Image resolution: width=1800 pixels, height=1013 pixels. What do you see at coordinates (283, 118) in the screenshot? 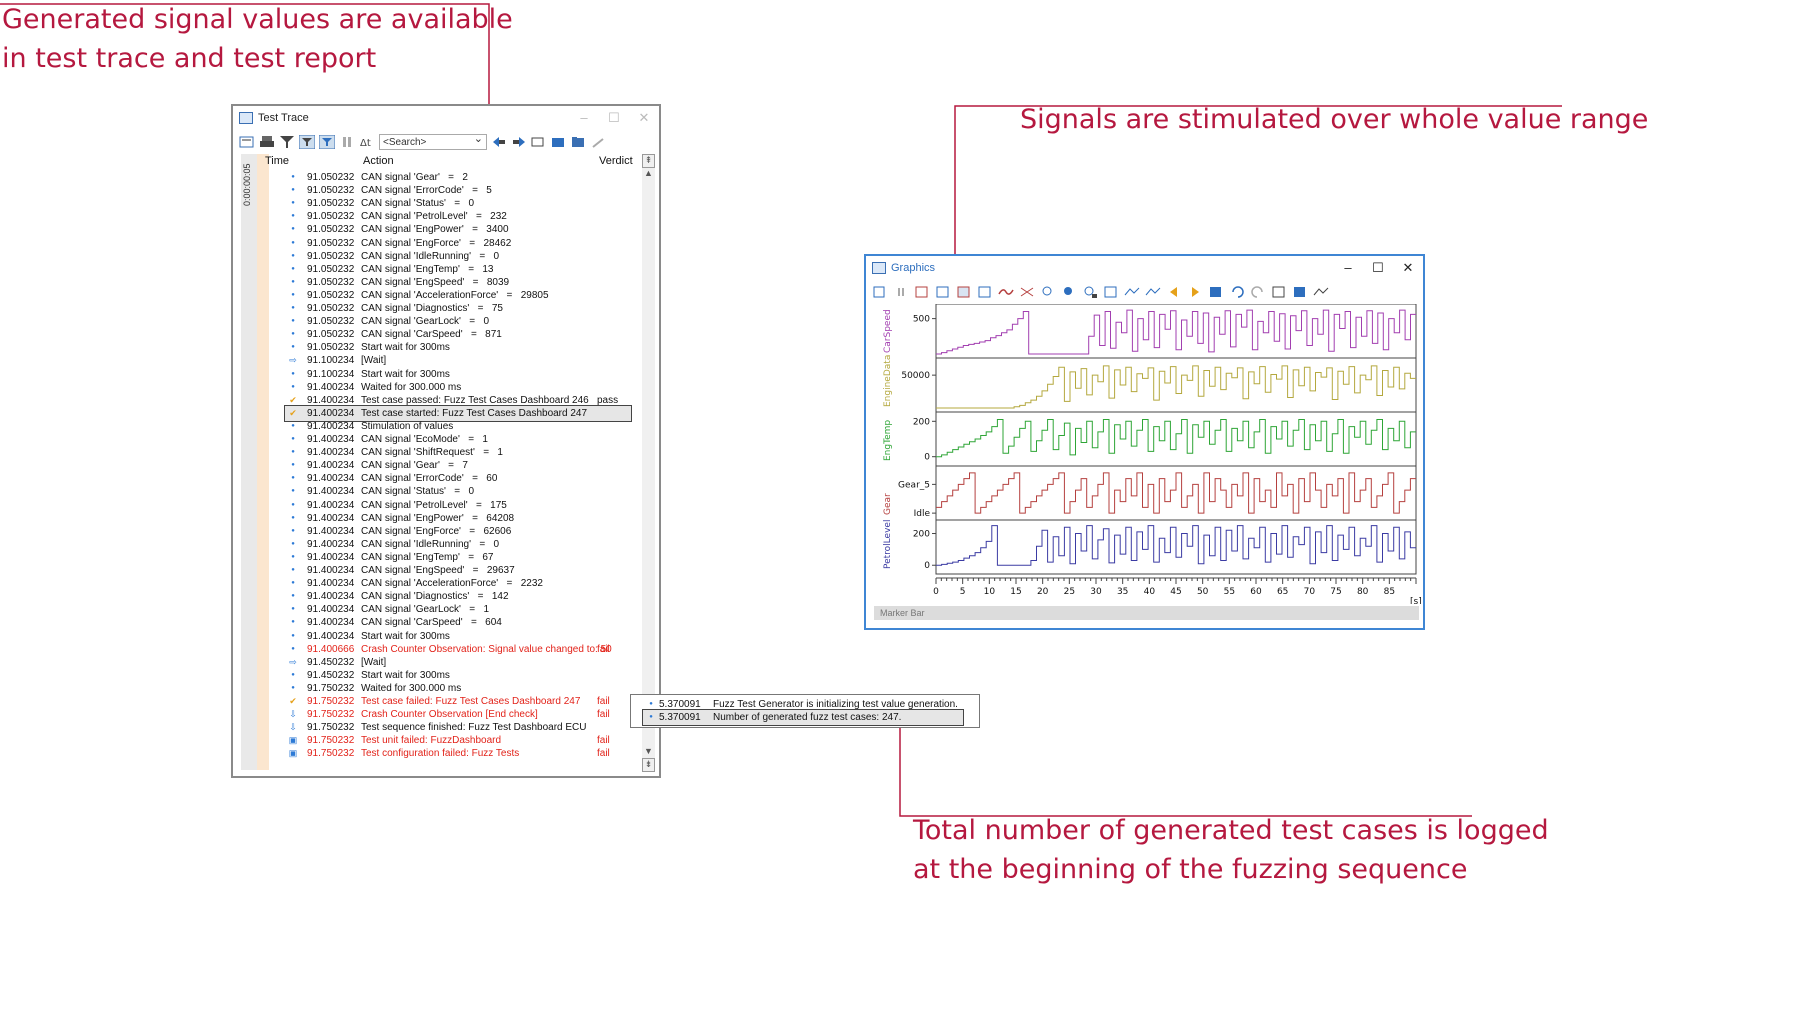
I see `trace-title: Test Trace` at bounding box center [283, 118].